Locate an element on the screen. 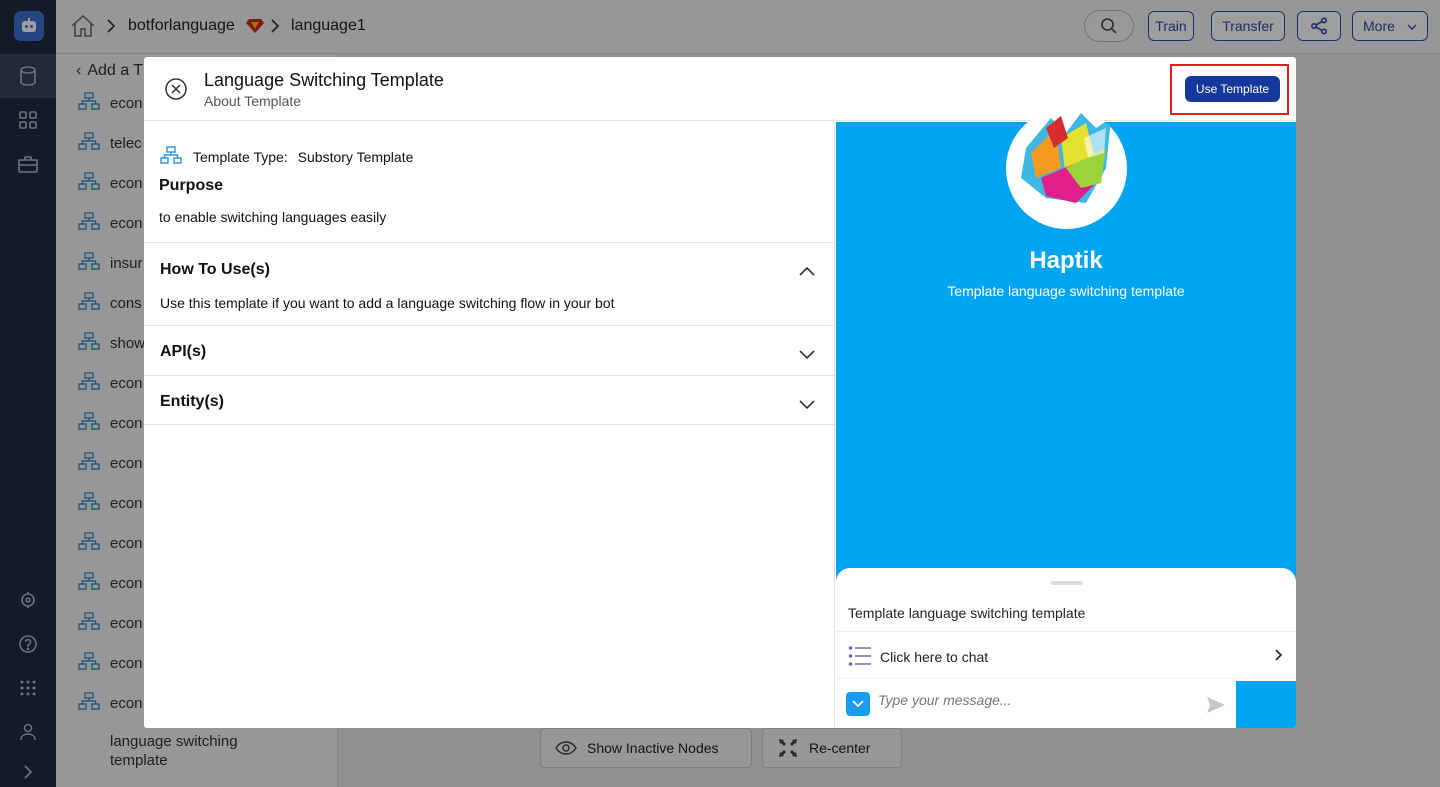 Image resolution: width=1440 pixels, height=787 pixels. list-icon is located at coordinates (860, 658).